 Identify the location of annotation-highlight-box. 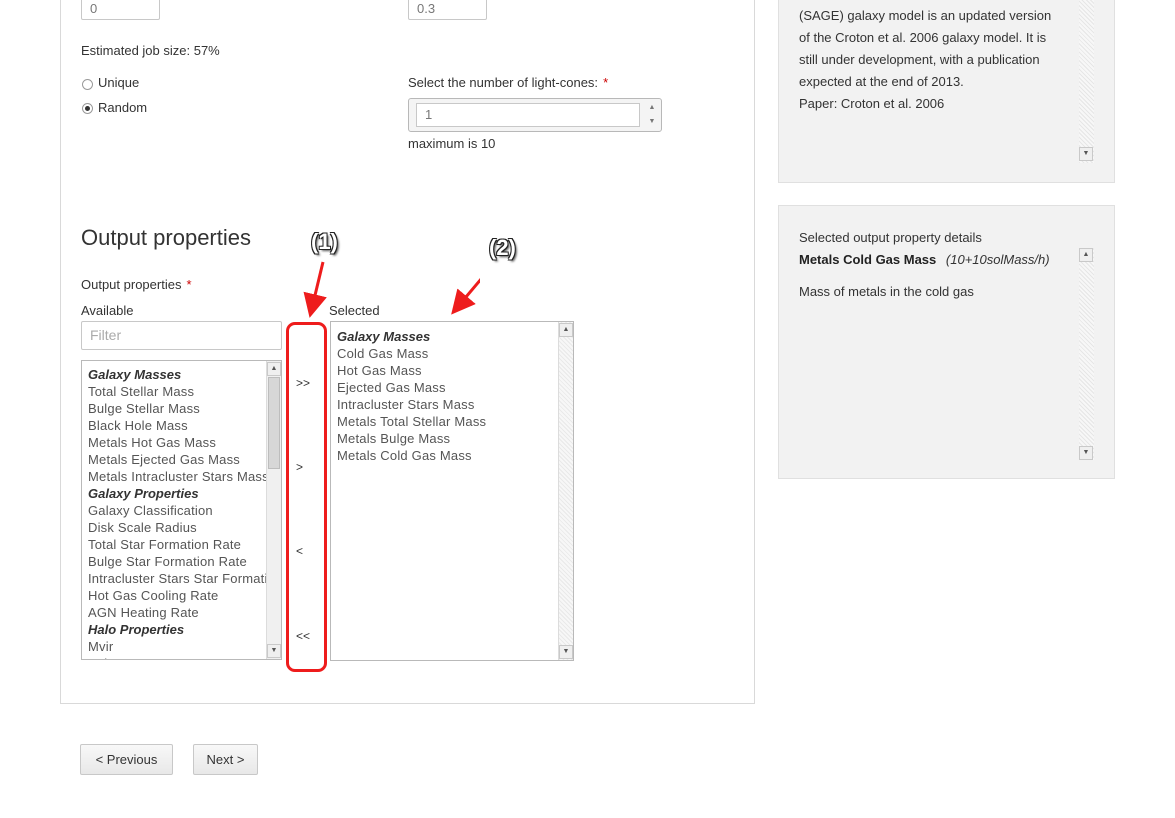
(306, 497).